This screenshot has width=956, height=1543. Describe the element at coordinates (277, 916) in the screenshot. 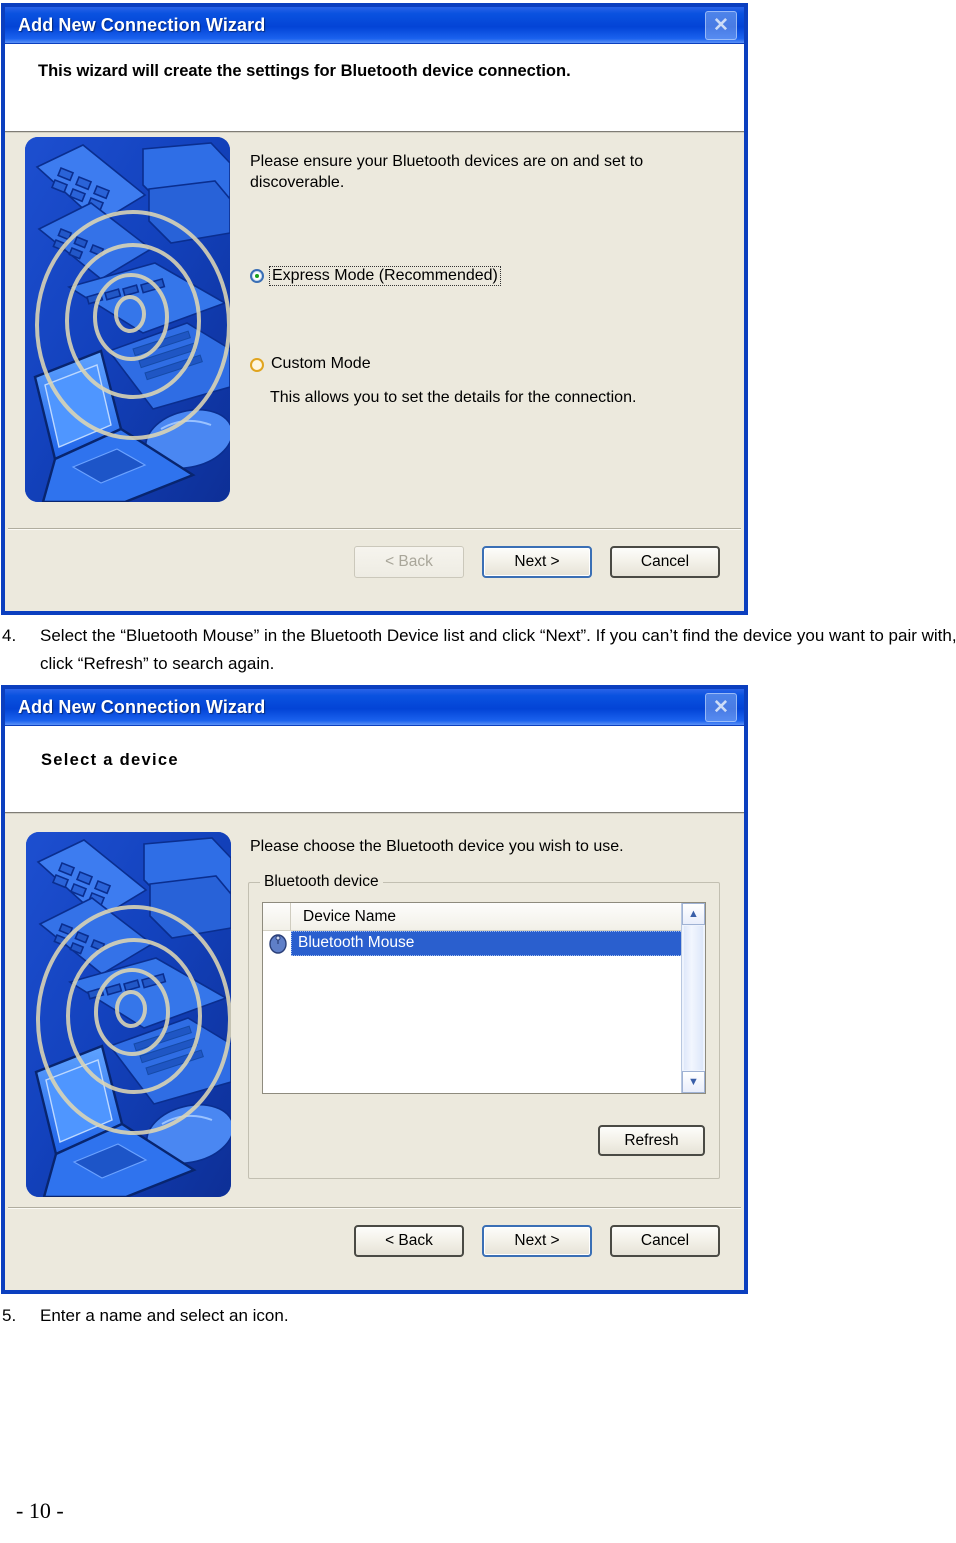

I see `list-header-gutter` at that location.